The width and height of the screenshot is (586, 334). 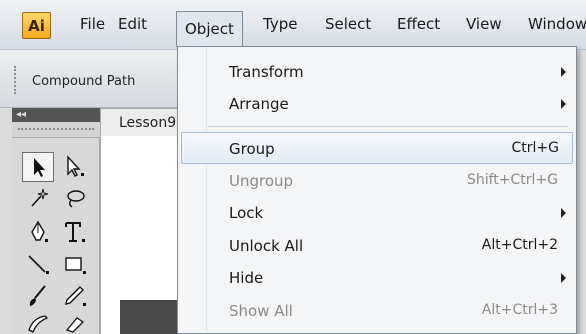 I want to click on lasso-tool-icon, so click(x=74, y=199).